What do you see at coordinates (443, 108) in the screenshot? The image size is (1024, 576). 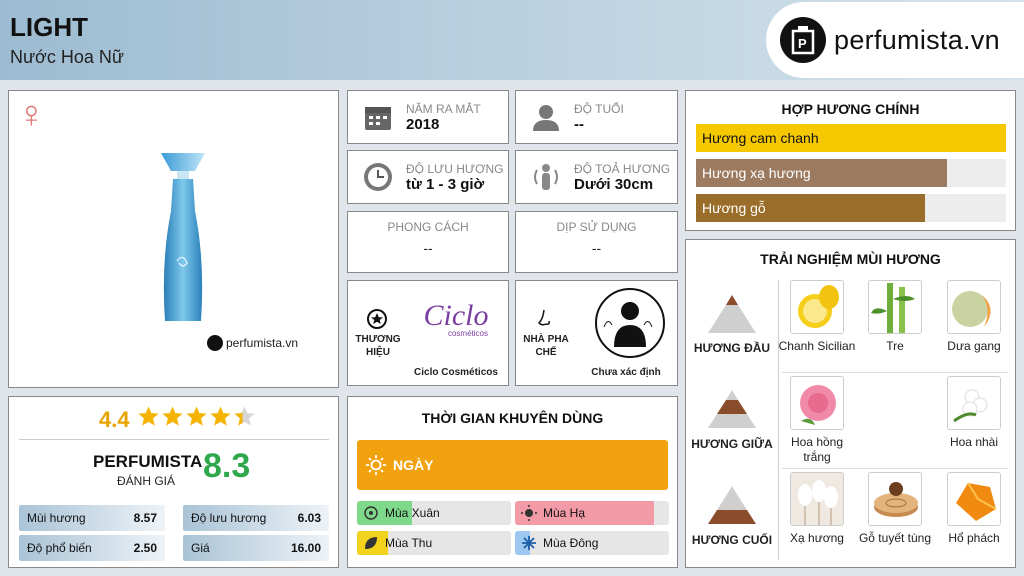 I see `year-label: NĂM RA MẮT` at bounding box center [443, 108].